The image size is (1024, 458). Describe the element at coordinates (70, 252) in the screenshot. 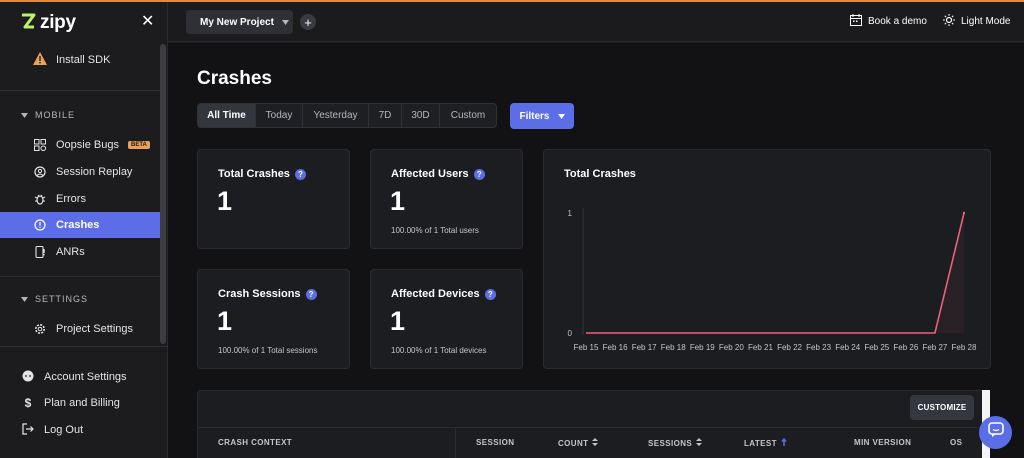

I see `sidebar-item-label: ANRs` at that location.